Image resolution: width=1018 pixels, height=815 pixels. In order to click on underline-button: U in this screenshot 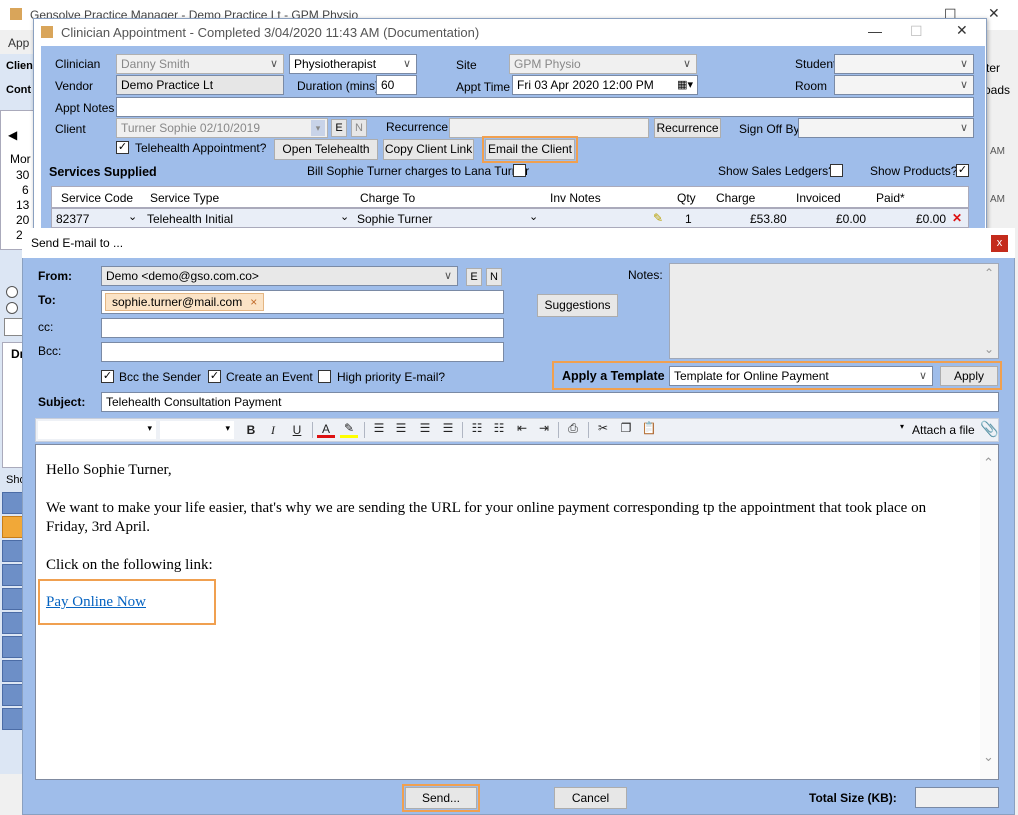, I will do `click(297, 430)`.